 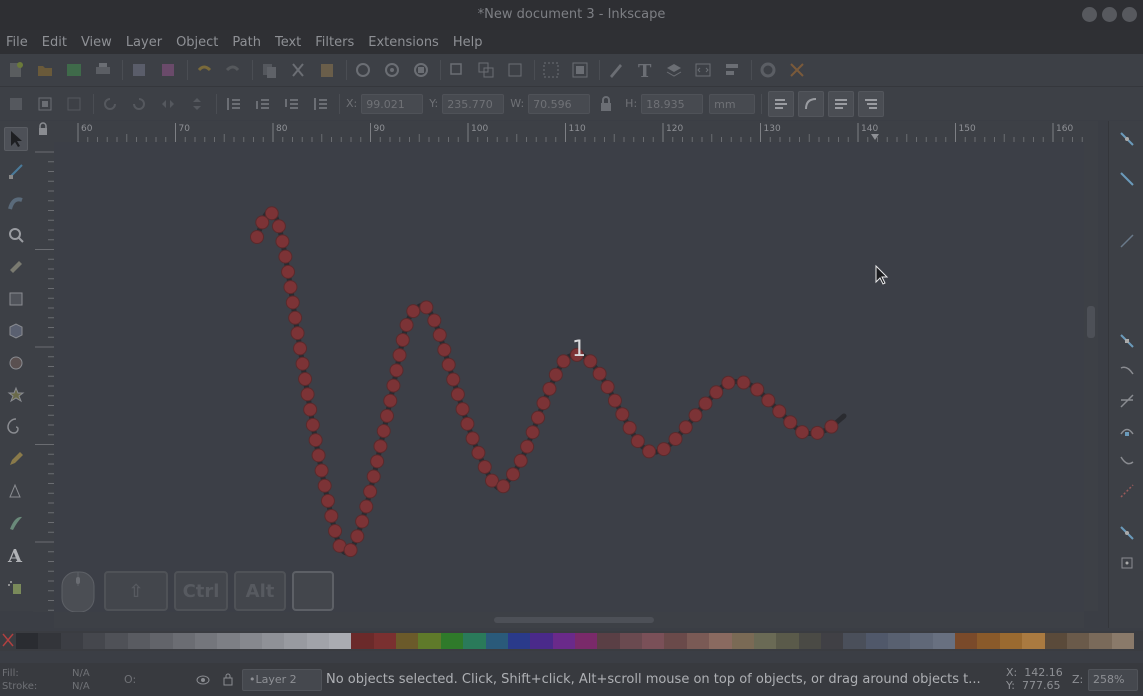 I want to click on menu-object: Object, so click(x=197, y=42).